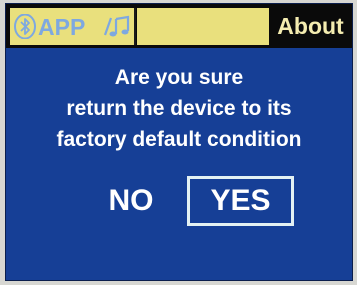  What do you see at coordinates (203, 26) in the screenshot?
I see `tab-middle` at bounding box center [203, 26].